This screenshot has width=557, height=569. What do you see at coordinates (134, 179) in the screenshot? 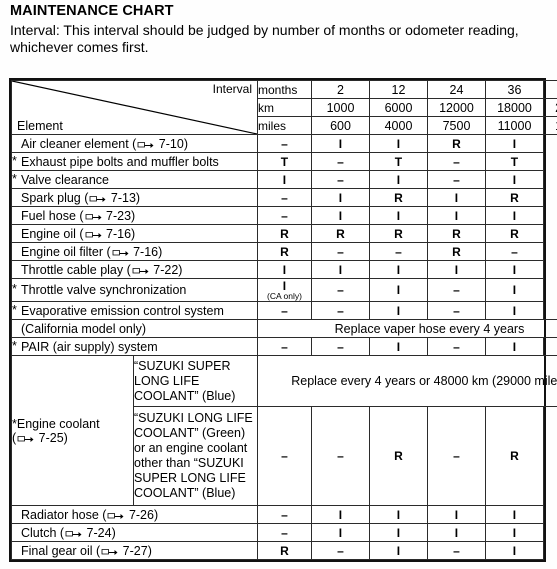
I see `element-cell: * Valve clearance` at bounding box center [134, 179].